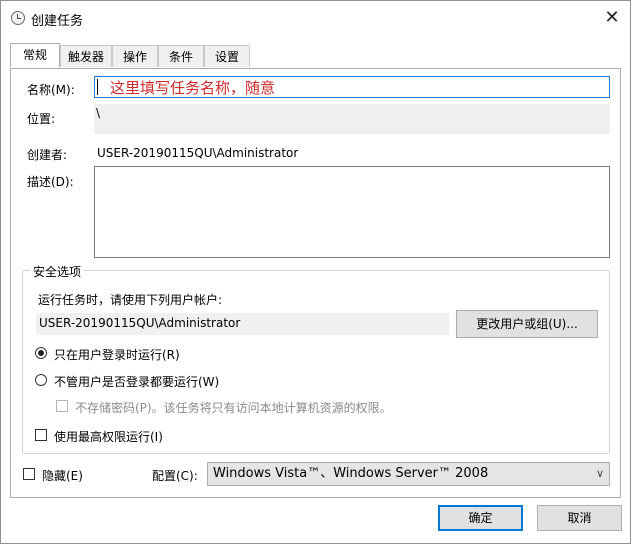 The image size is (631, 544). Describe the element at coordinates (600, 474) in the screenshot. I see `chevron-down-icon: ∨` at that location.